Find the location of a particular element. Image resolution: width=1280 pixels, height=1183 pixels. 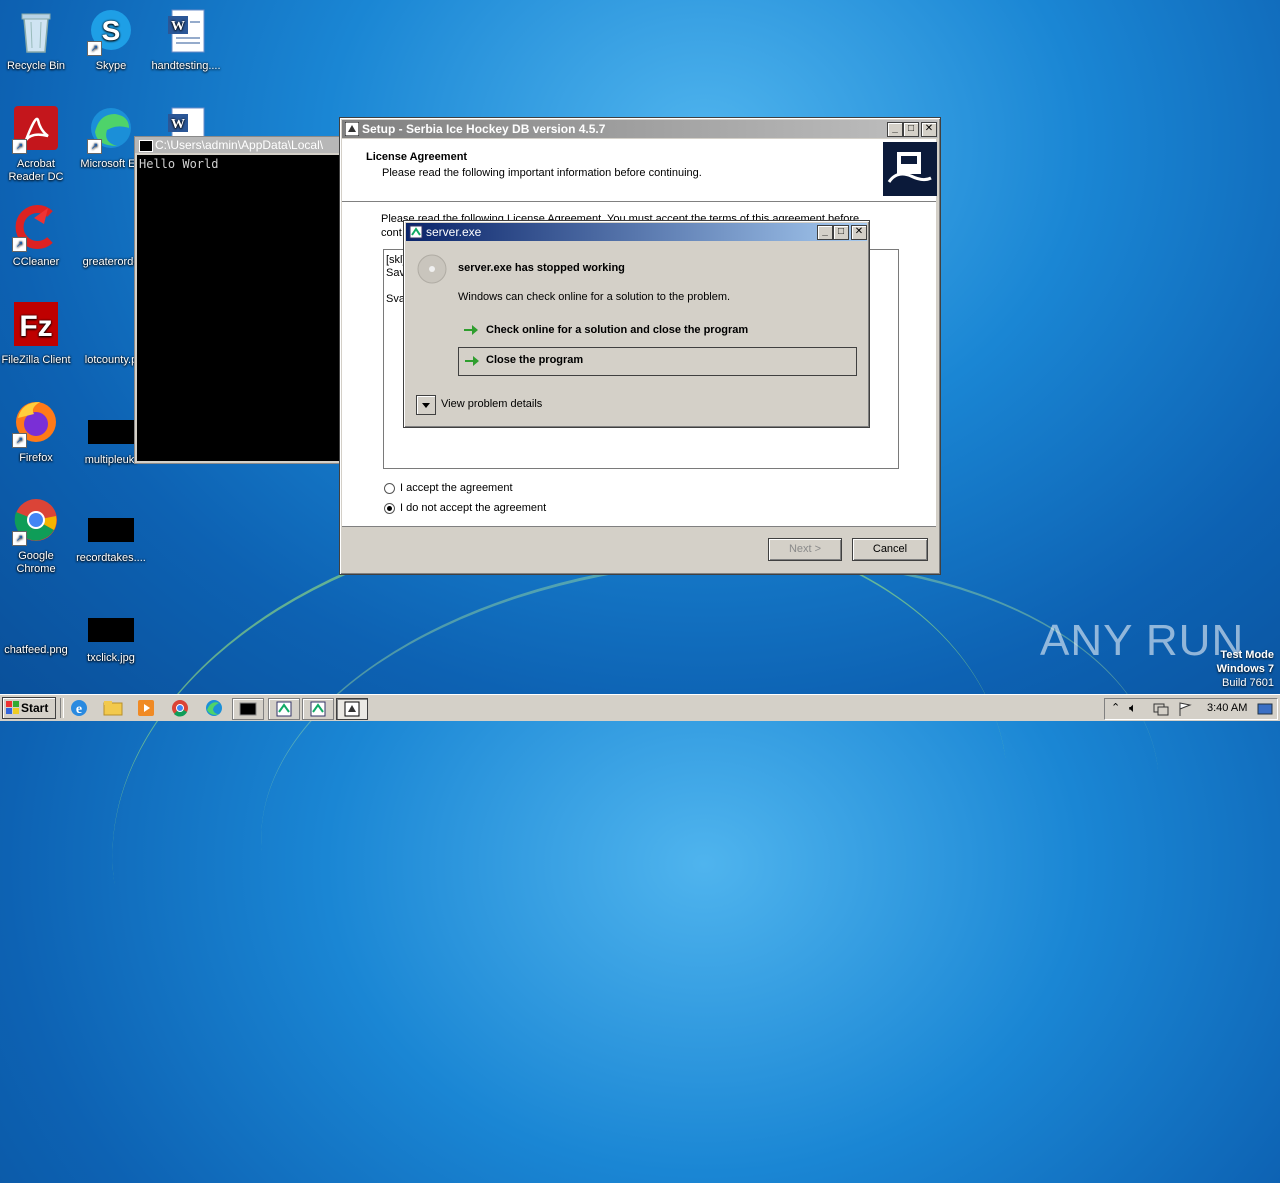

build-line: Build 7601 is located at coordinates (1248, 683).